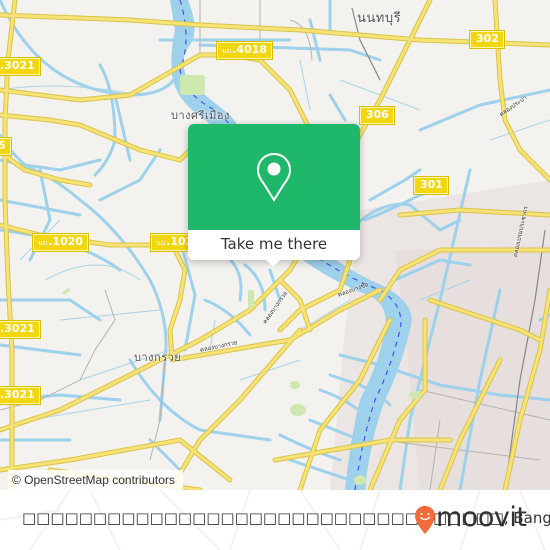 The height and width of the screenshot is (550, 550). I want to click on place-label-bang-si-mueang: บางศรีเมือง, so click(200, 115).